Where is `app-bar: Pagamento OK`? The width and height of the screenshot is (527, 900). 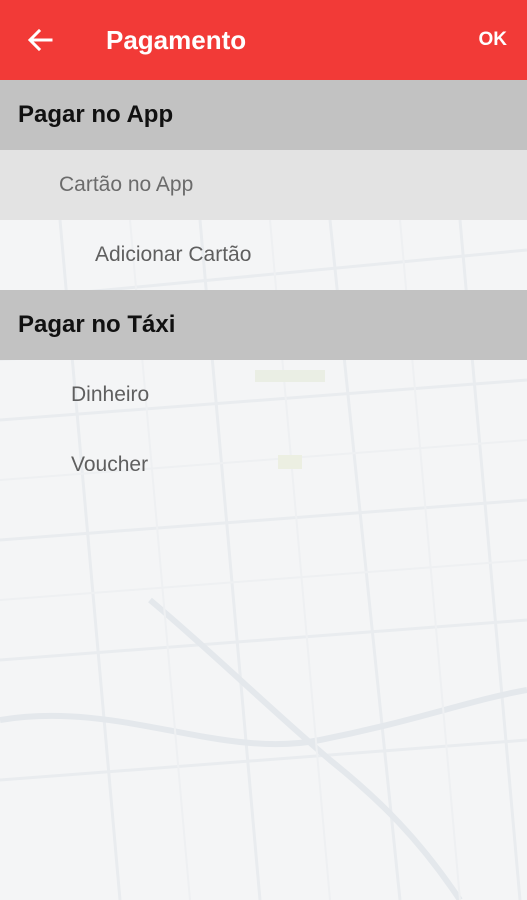
app-bar: Pagamento OK is located at coordinates (263, 40).